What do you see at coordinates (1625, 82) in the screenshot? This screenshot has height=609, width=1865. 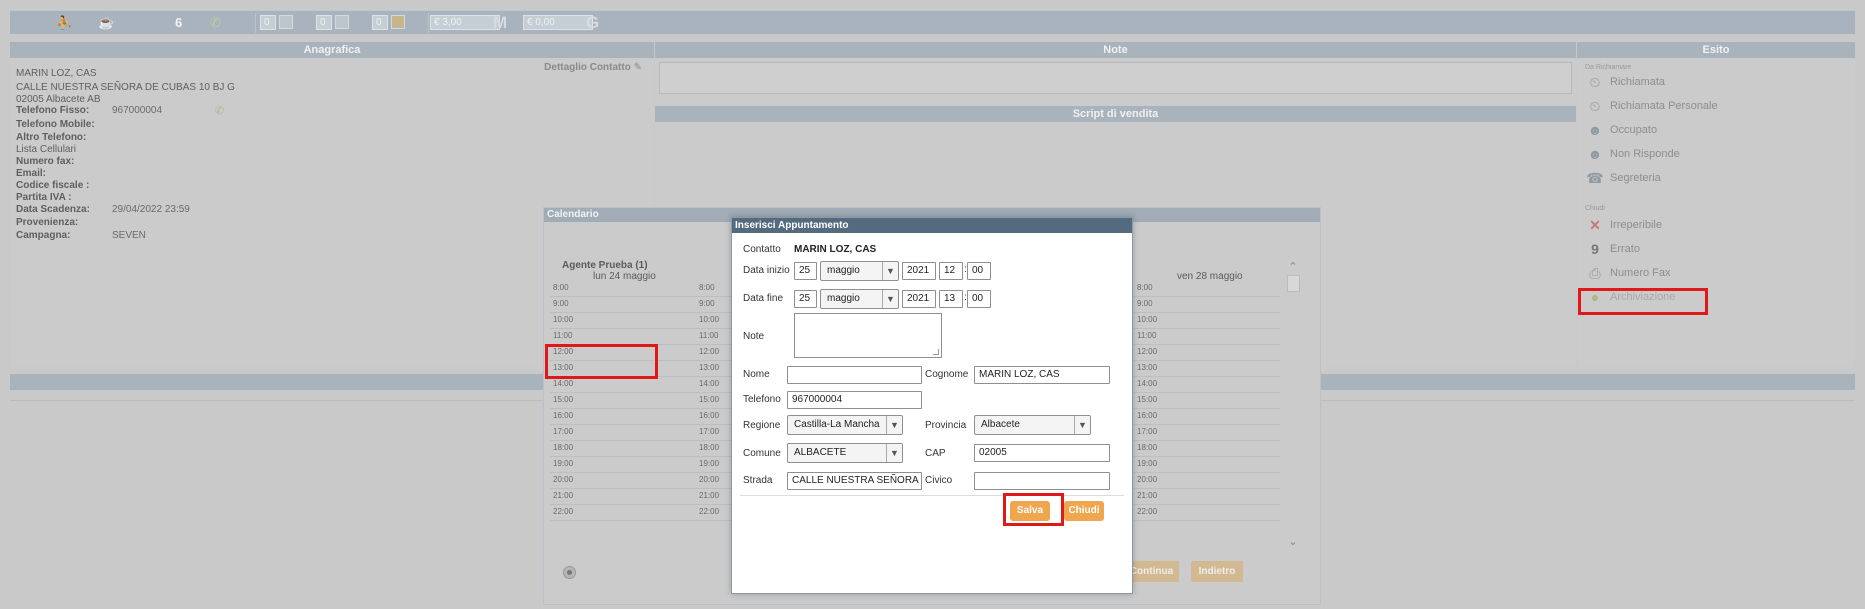 I see `esito-richiamata: ⏲ Richiamata` at bounding box center [1625, 82].